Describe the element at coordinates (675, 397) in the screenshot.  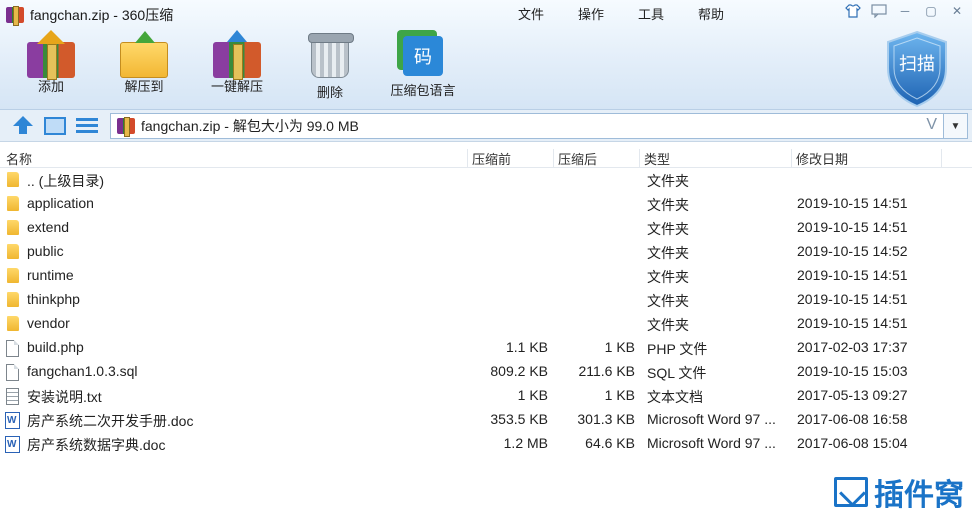
I see `file-type: 文本文档` at that location.